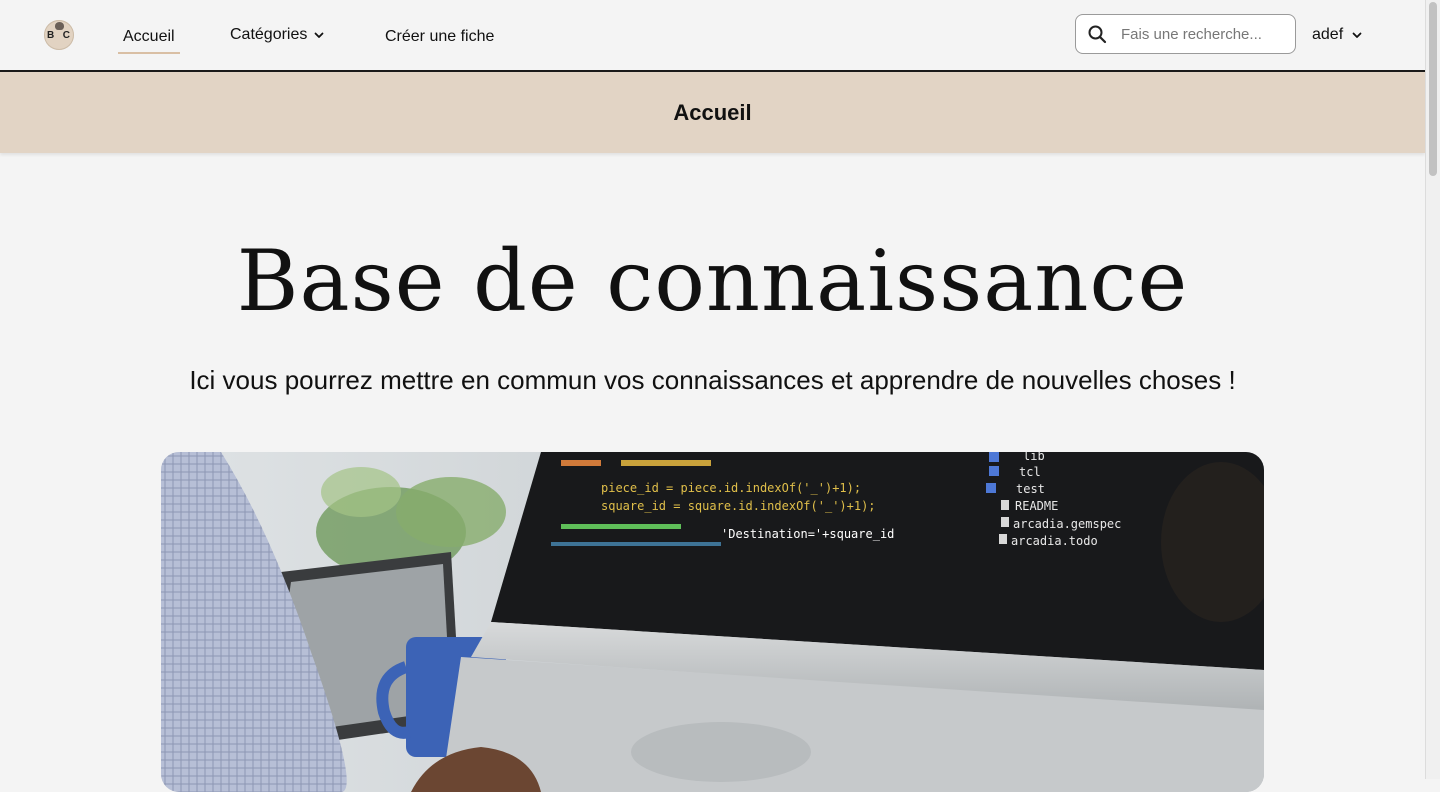 The height and width of the screenshot is (792, 1440). What do you see at coordinates (51, 35) in the screenshot?
I see `logo-letter-b: B` at bounding box center [51, 35].